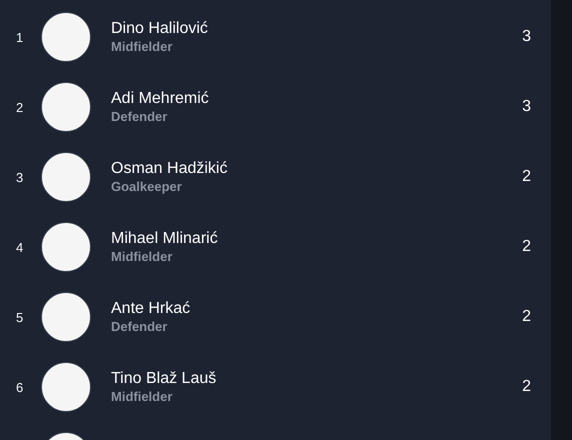 This screenshot has height=440, width=572. What do you see at coordinates (19, 247) in the screenshot?
I see `rank-number: 4` at bounding box center [19, 247].